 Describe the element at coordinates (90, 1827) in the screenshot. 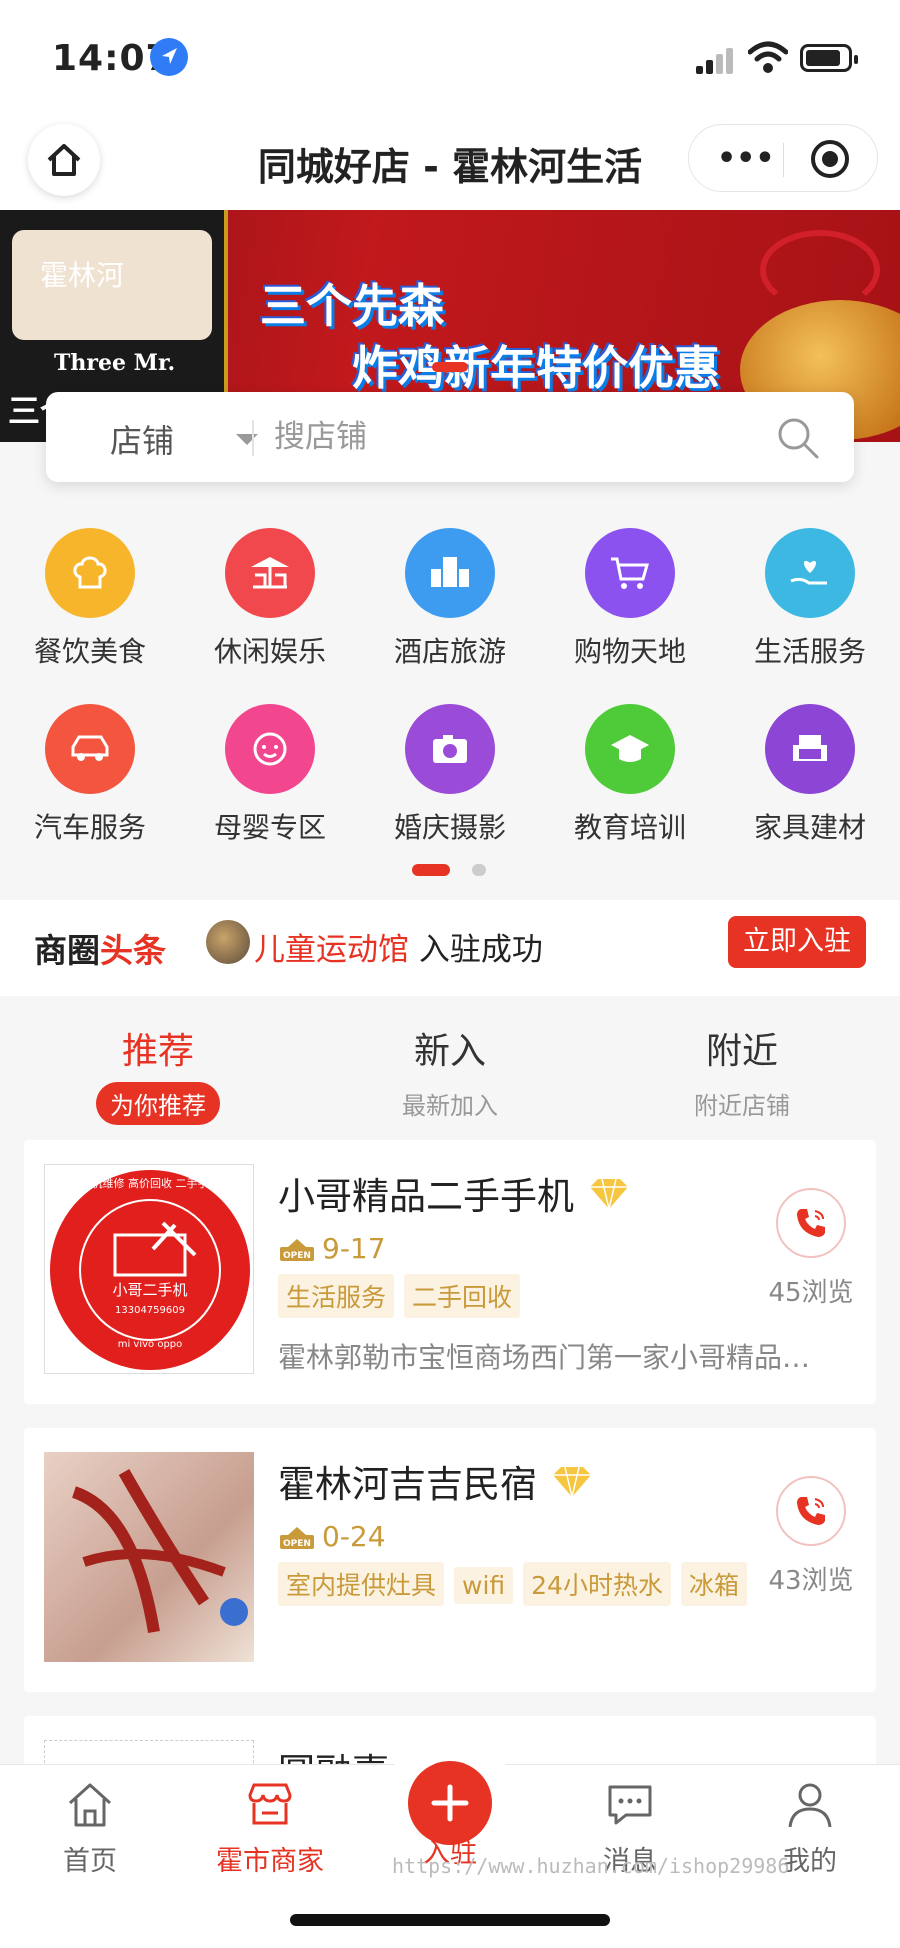

I see `tab-home: 首页` at that location.